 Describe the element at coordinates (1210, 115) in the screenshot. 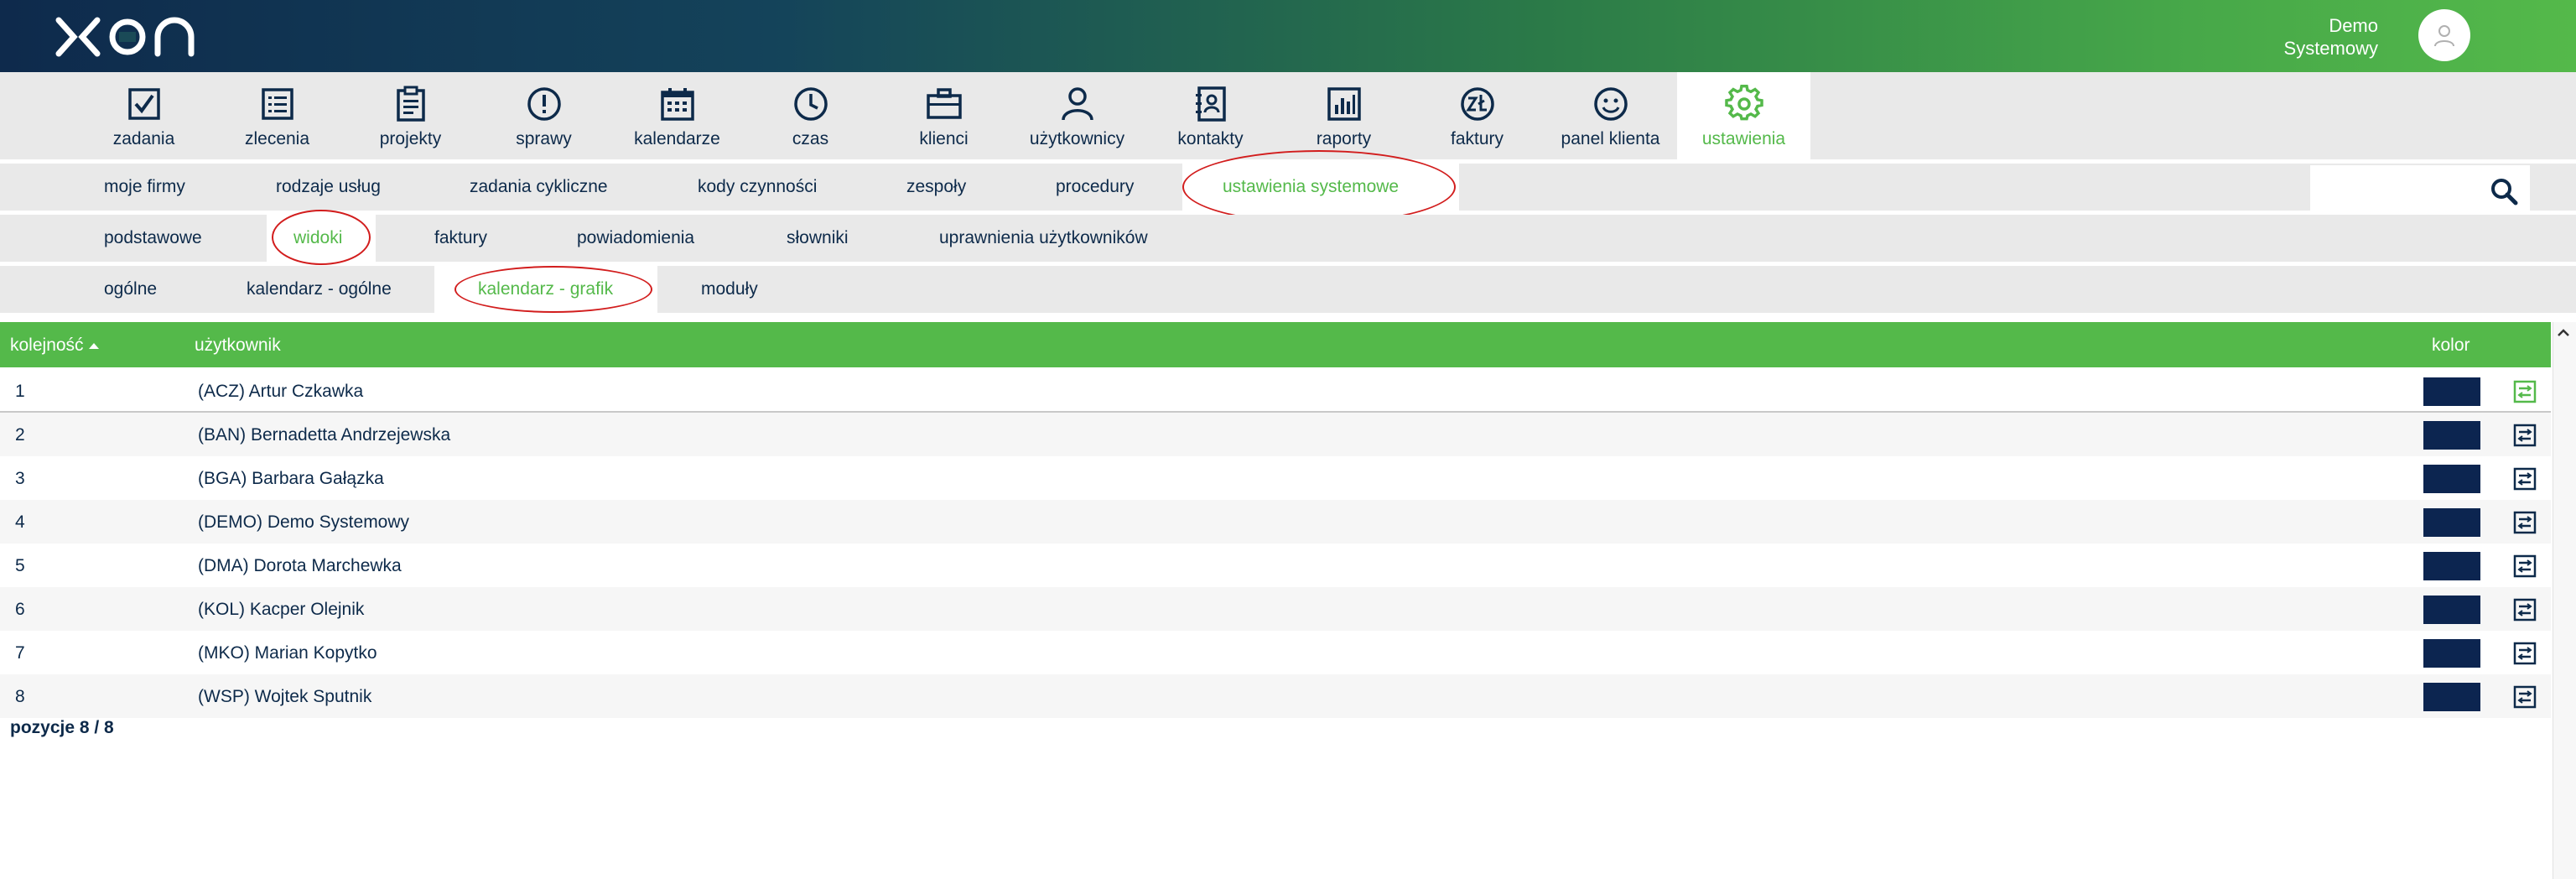

I see `nav-kontakty: kontakty` at that location.